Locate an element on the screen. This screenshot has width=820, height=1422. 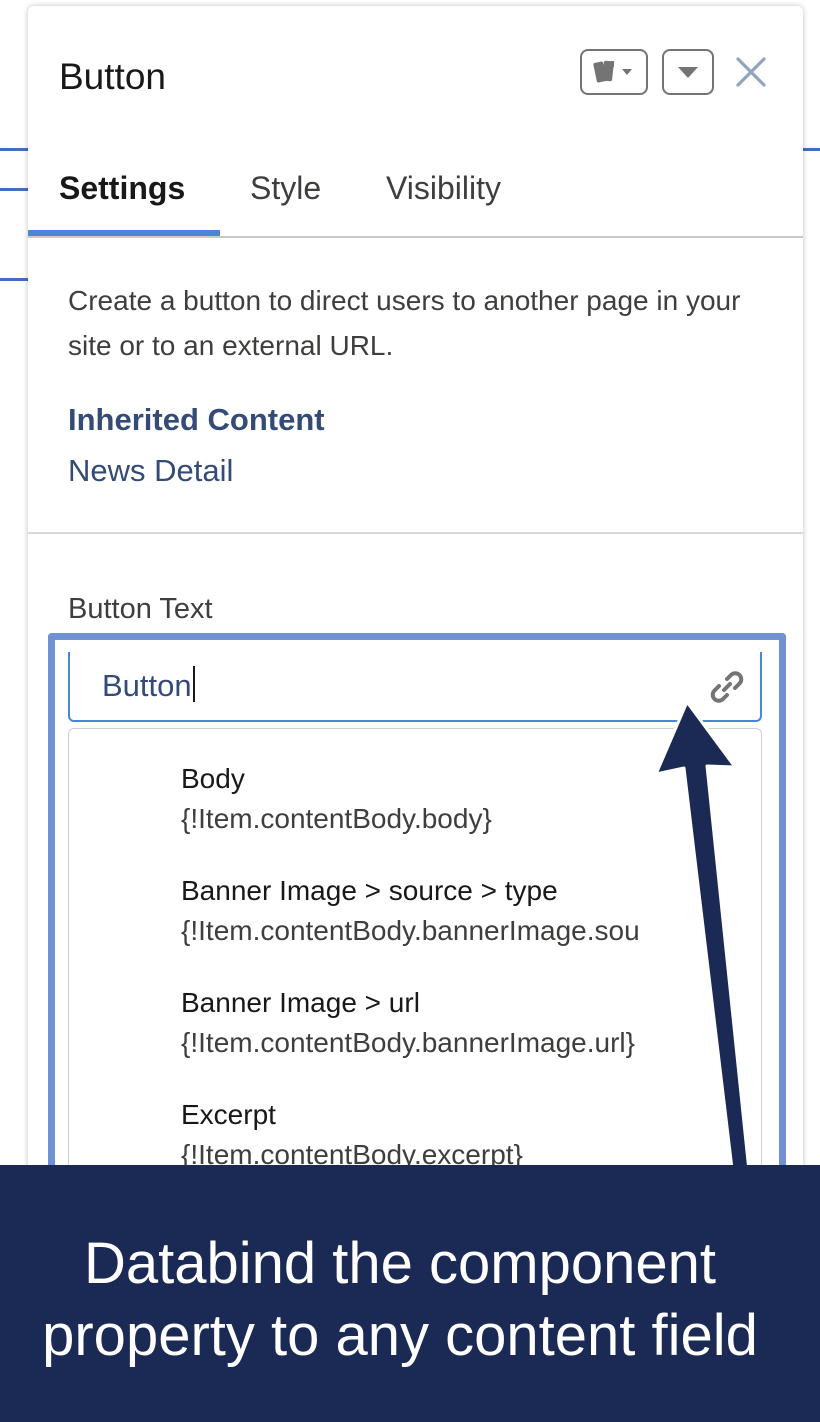
inherited-content-heading: Inherited Content is located at coordinates (196, 419).